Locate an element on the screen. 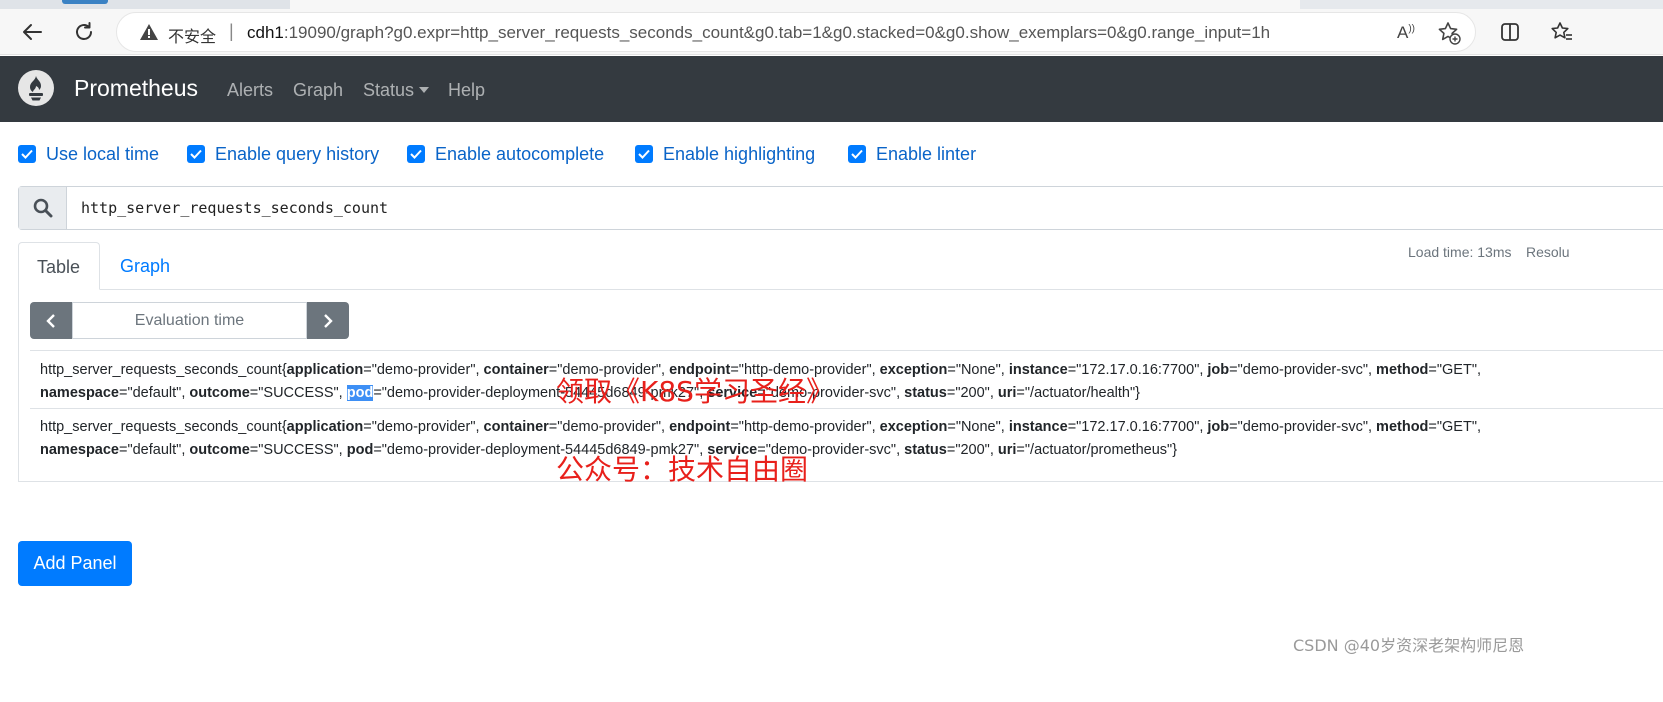  option-enable-linter: Enable linter is located at coordinates (912, 154).